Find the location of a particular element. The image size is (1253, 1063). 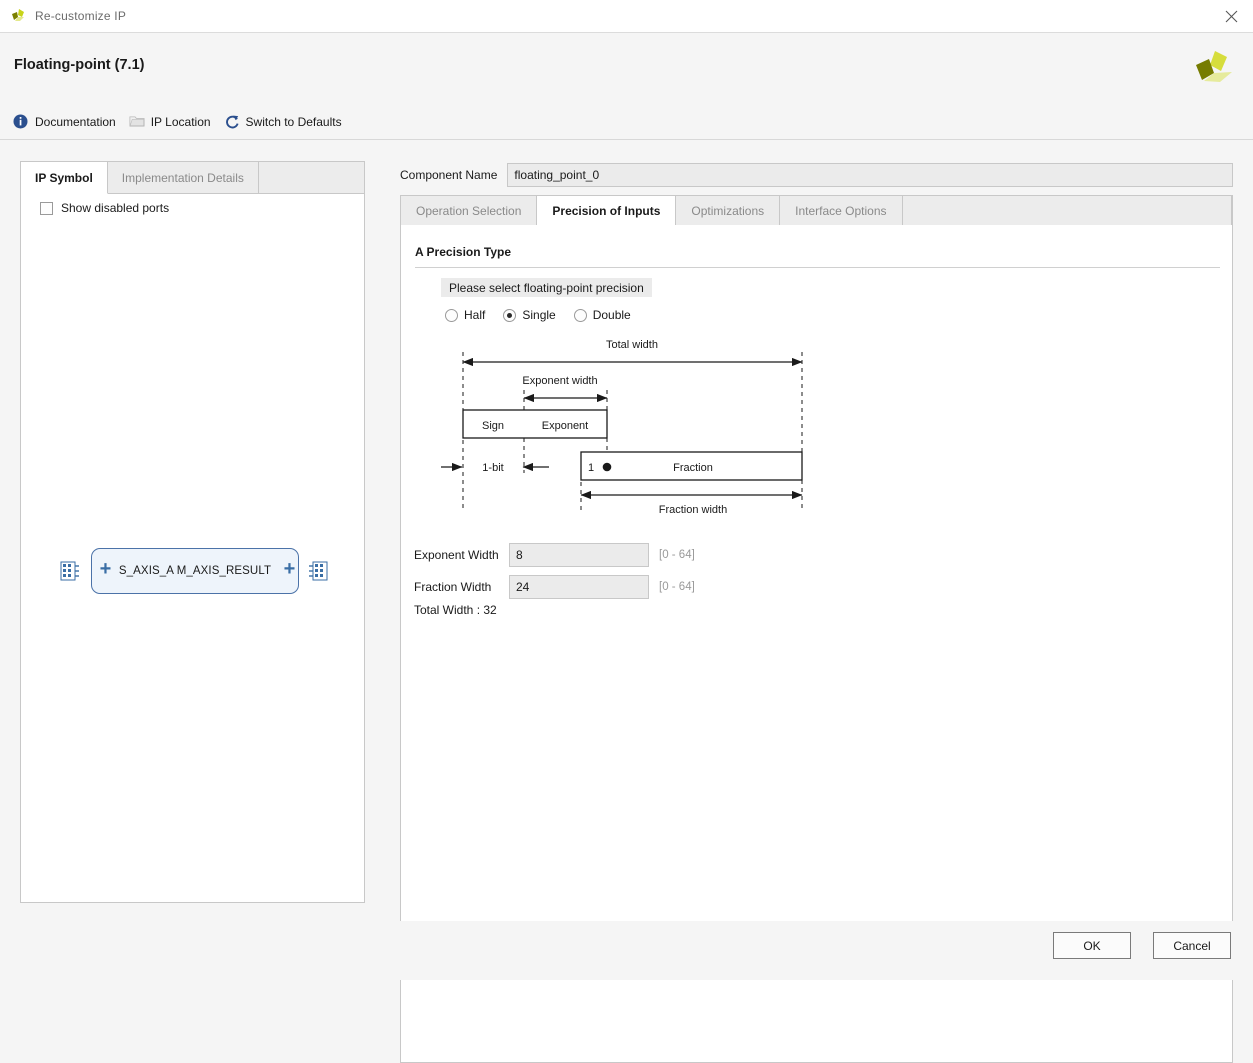

tab-operation-selection: Operation Selection is located at coordinates (469, 210).